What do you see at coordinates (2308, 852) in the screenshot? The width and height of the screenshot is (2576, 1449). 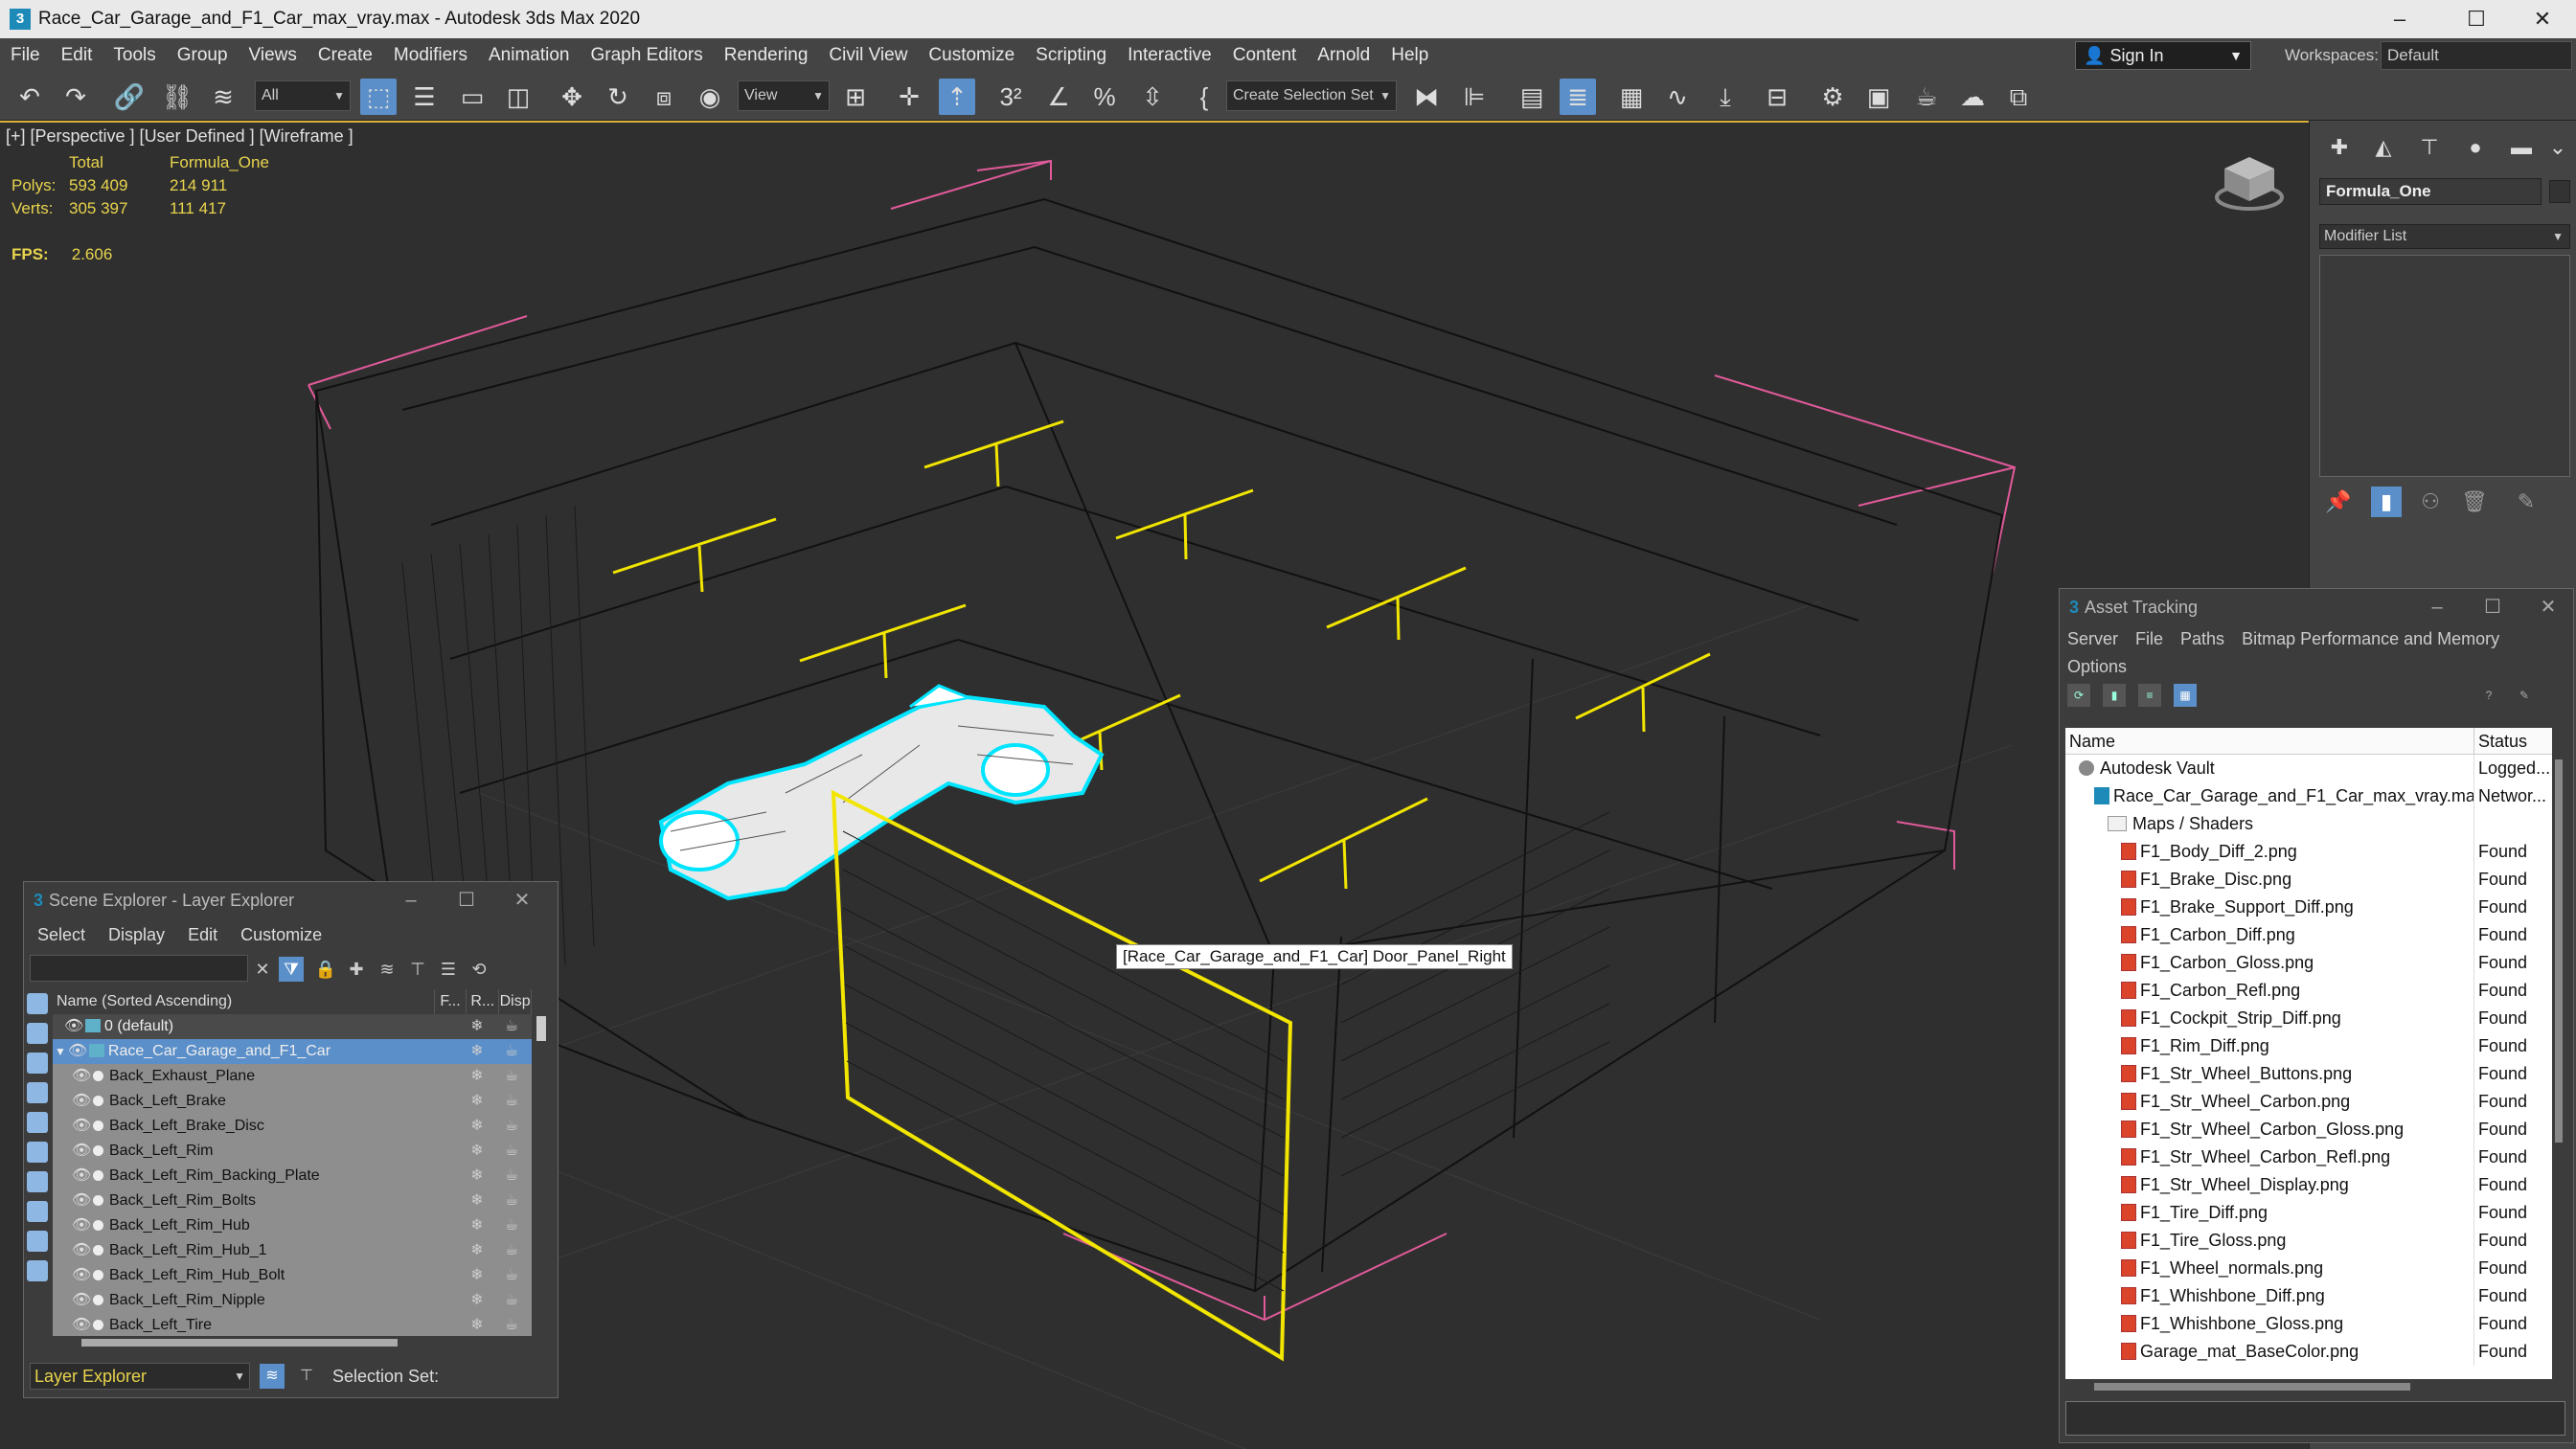 I see `asset-row: F1_Body_Diff_2.png Found` at bounding box center [2308, 852].